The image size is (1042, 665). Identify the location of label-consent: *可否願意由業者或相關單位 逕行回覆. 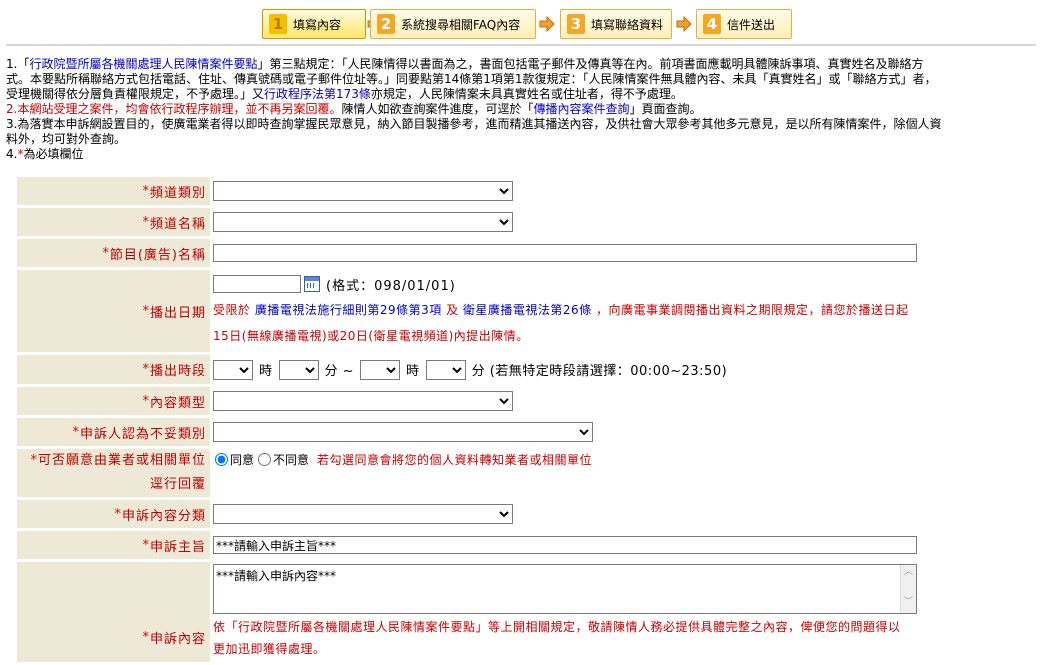
(113, 473).